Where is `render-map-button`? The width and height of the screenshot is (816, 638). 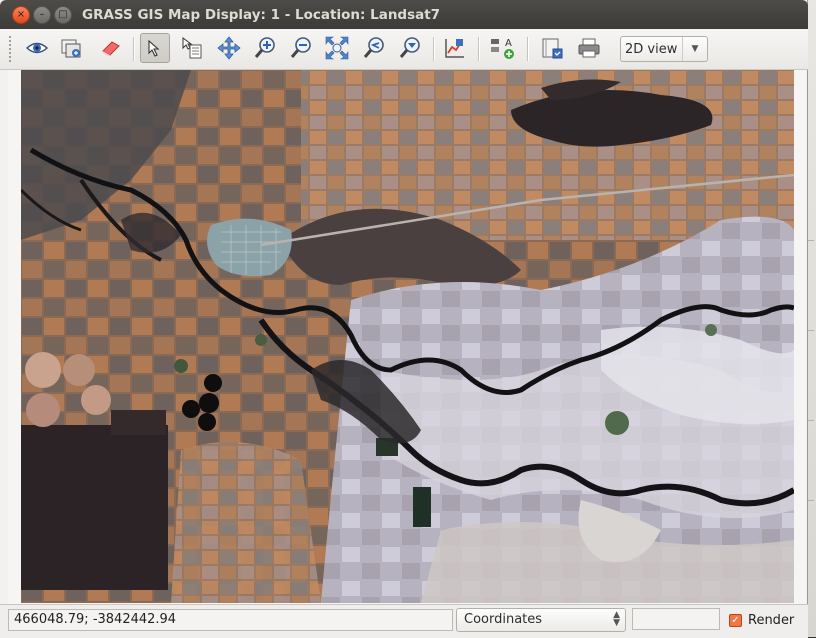
render-map-button is located at coordinates (71, 48).